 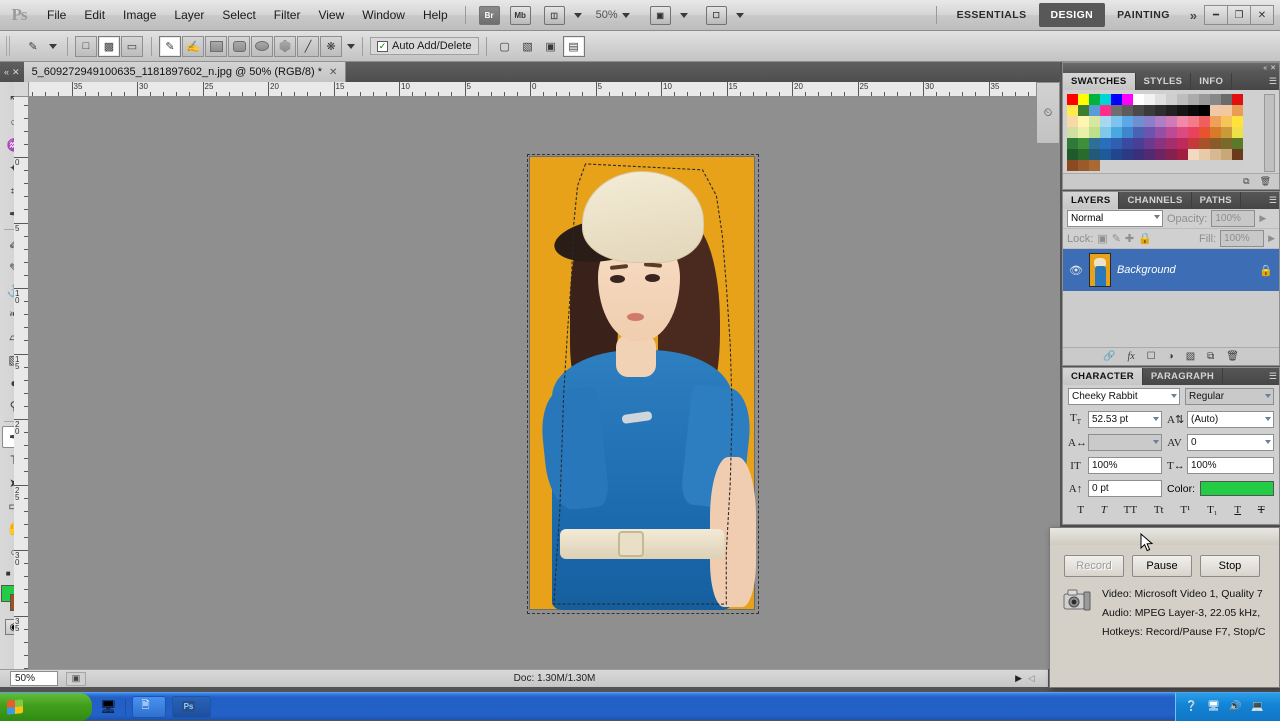 I want to click on rectangle-button, so click(x=216, y=46).